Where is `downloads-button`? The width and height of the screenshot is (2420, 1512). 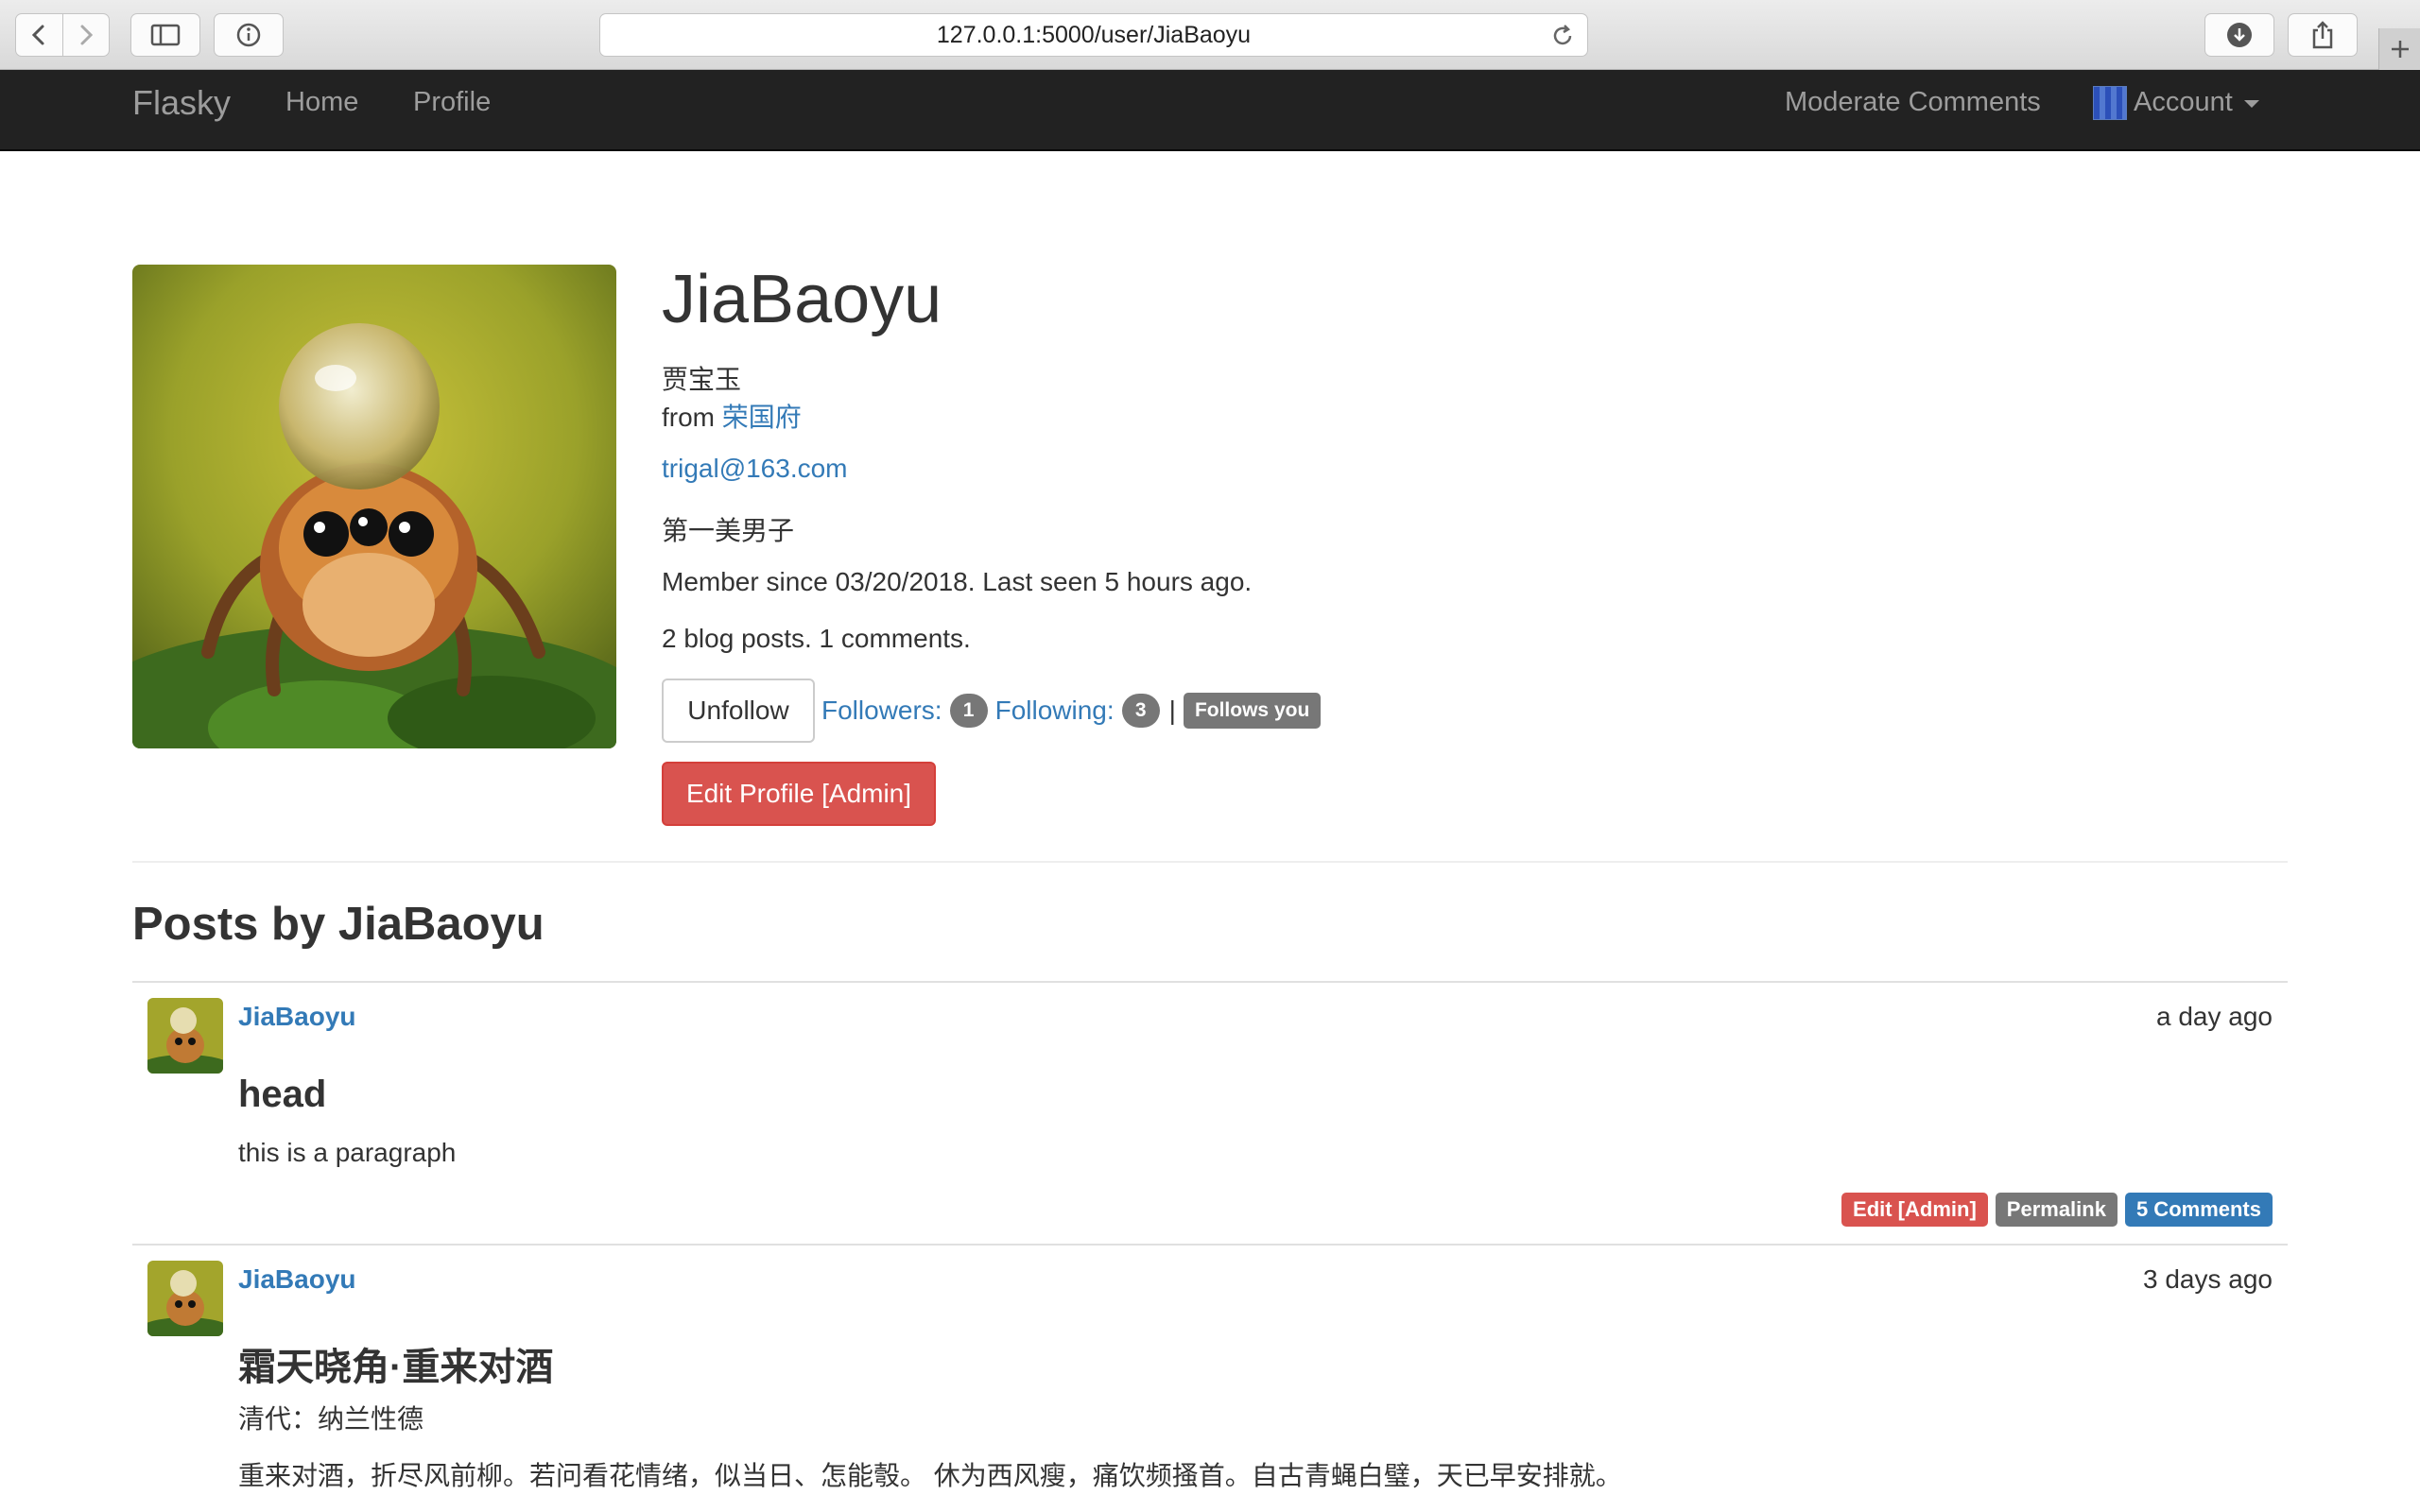 downloads-button is located at coordinates (2239, 35).